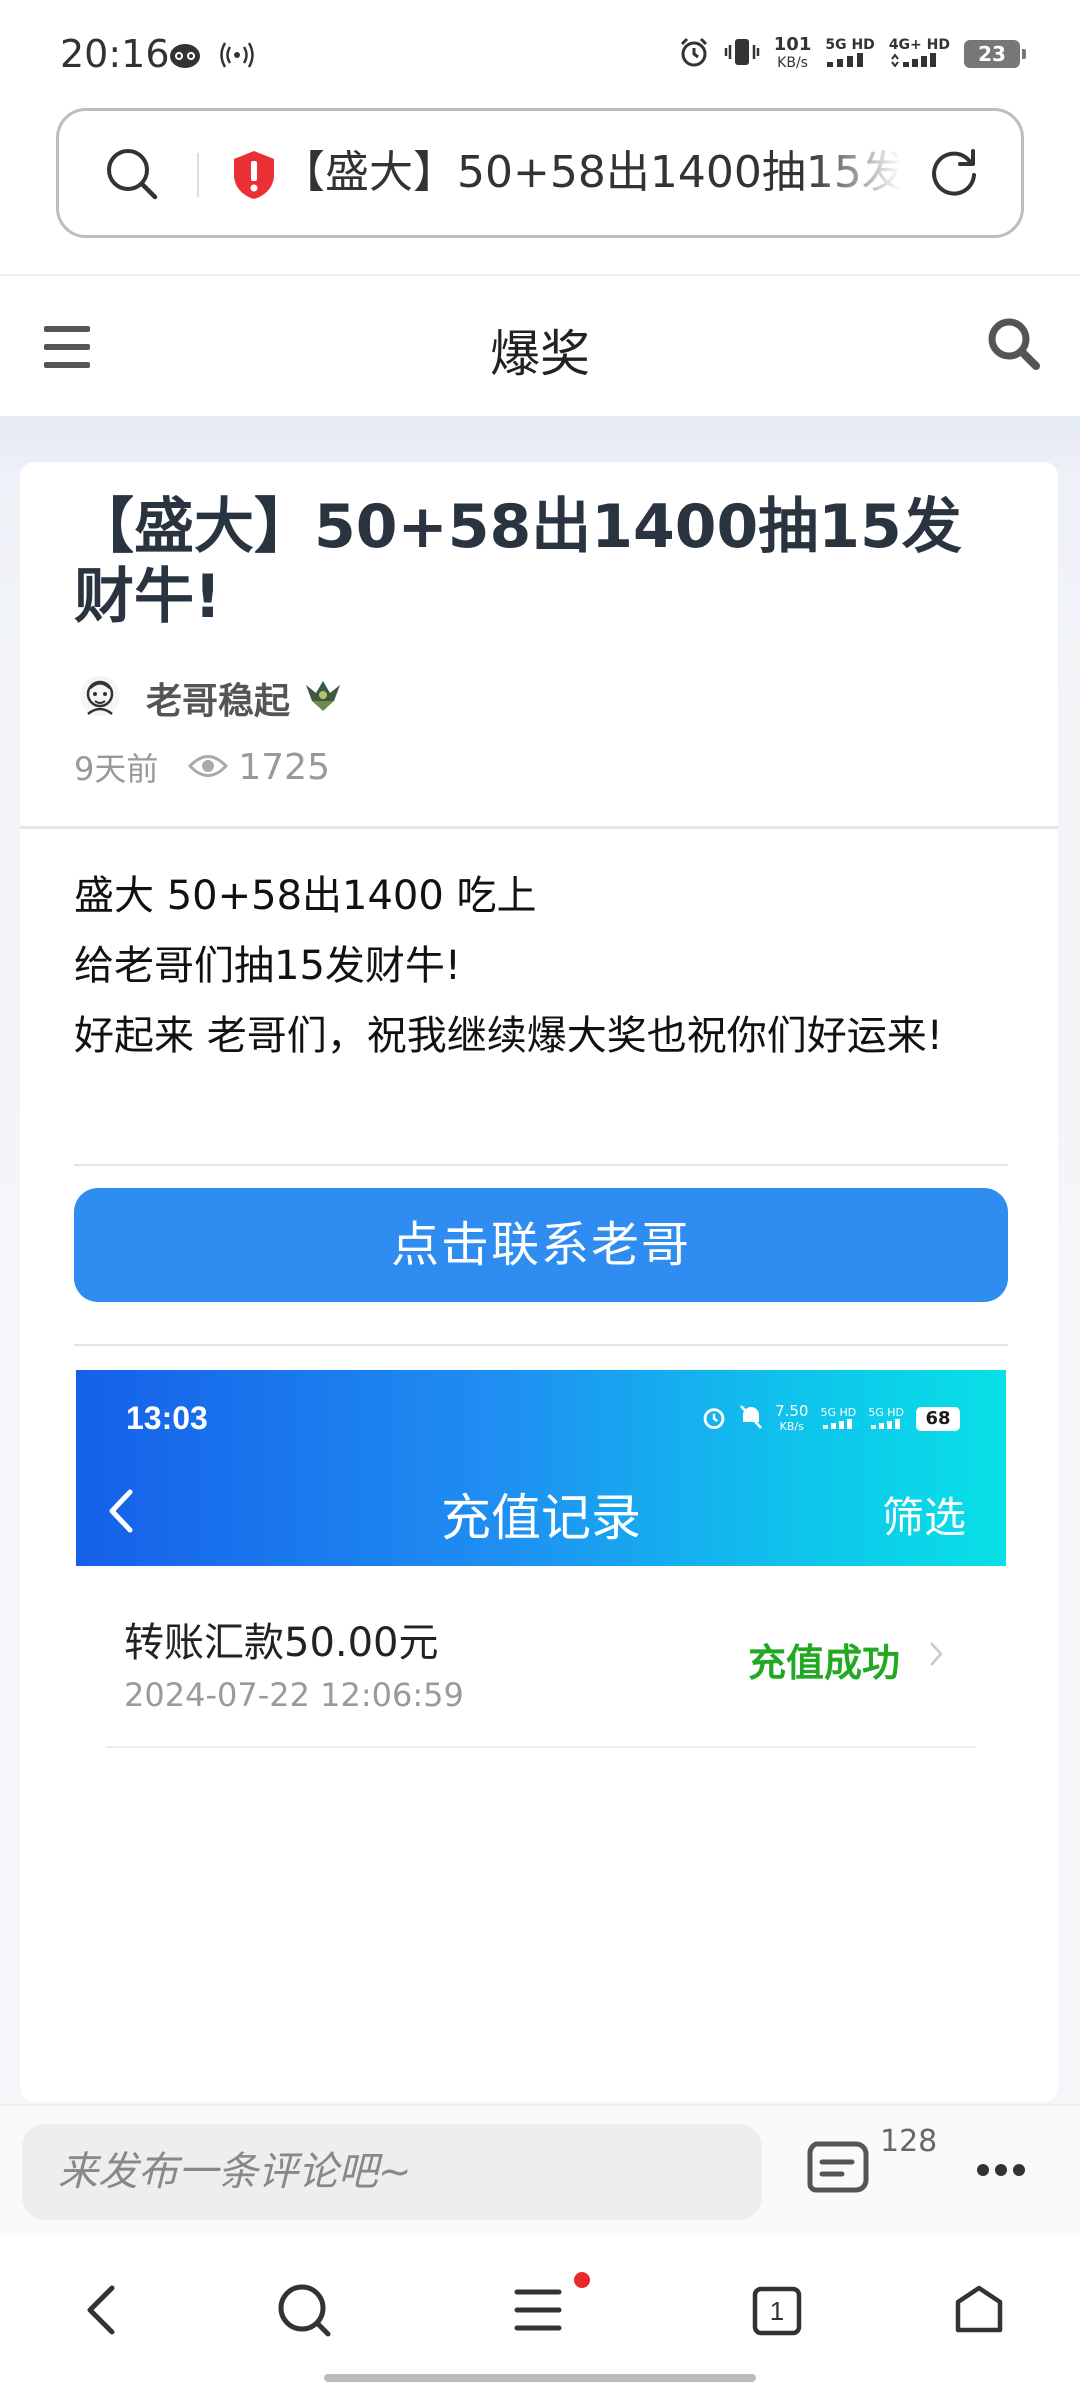 This screenshot has height=2388, width=1080. I want to click on comment-count: 128, so click(909, 2141).